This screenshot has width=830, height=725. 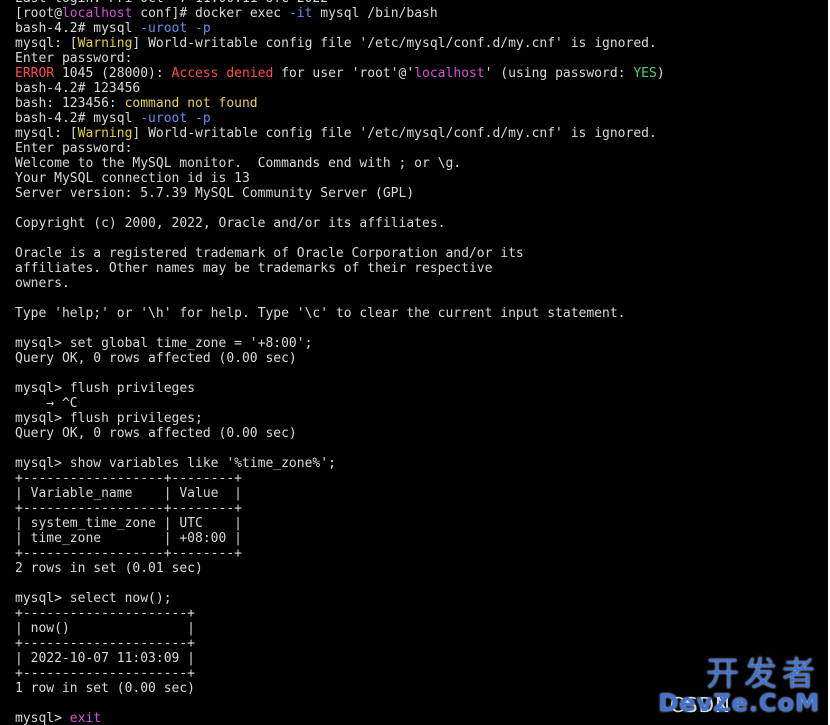 I want to click on terminal-text-segment: mysql> flush privileges;, so click(x=109, y=418).